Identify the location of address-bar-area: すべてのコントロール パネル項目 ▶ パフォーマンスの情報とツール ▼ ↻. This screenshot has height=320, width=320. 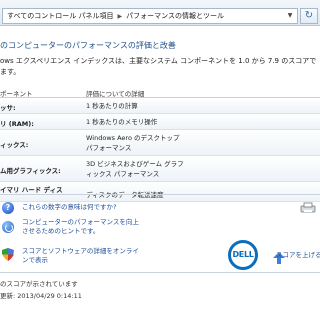
(160, 13).